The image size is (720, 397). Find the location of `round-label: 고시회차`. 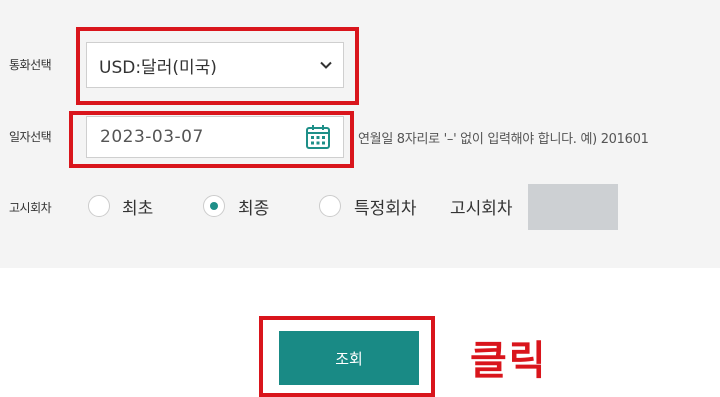

round-label: 고시회차 is located at coordinates (30, 208).